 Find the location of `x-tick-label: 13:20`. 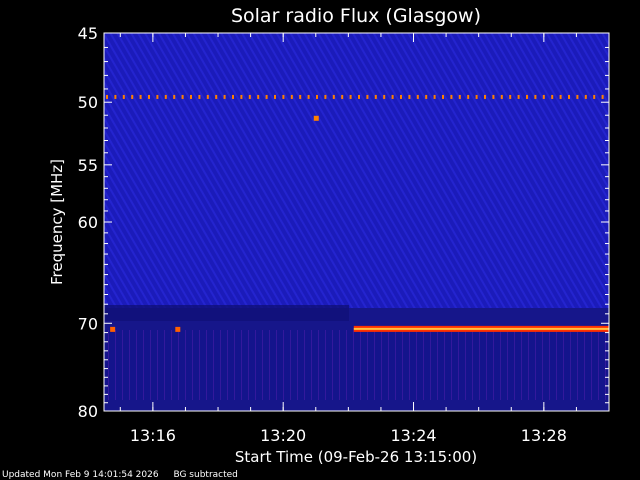

x-tick-label: 13:20 is located at coordinates (283, 435).